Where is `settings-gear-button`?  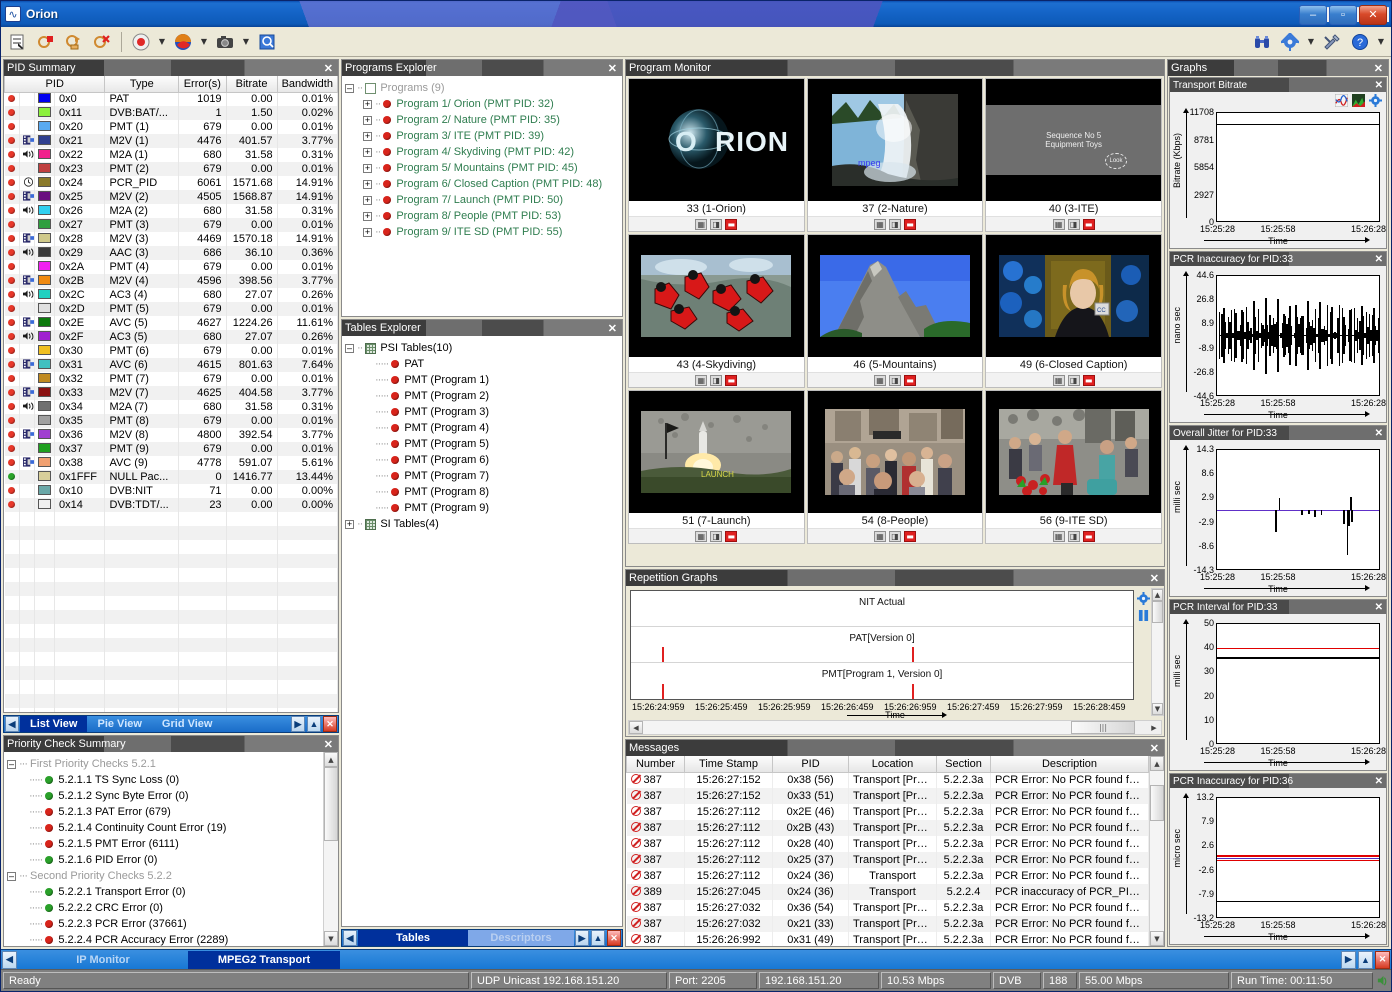 settings-gear-button is located at coordinates (1290, 42).